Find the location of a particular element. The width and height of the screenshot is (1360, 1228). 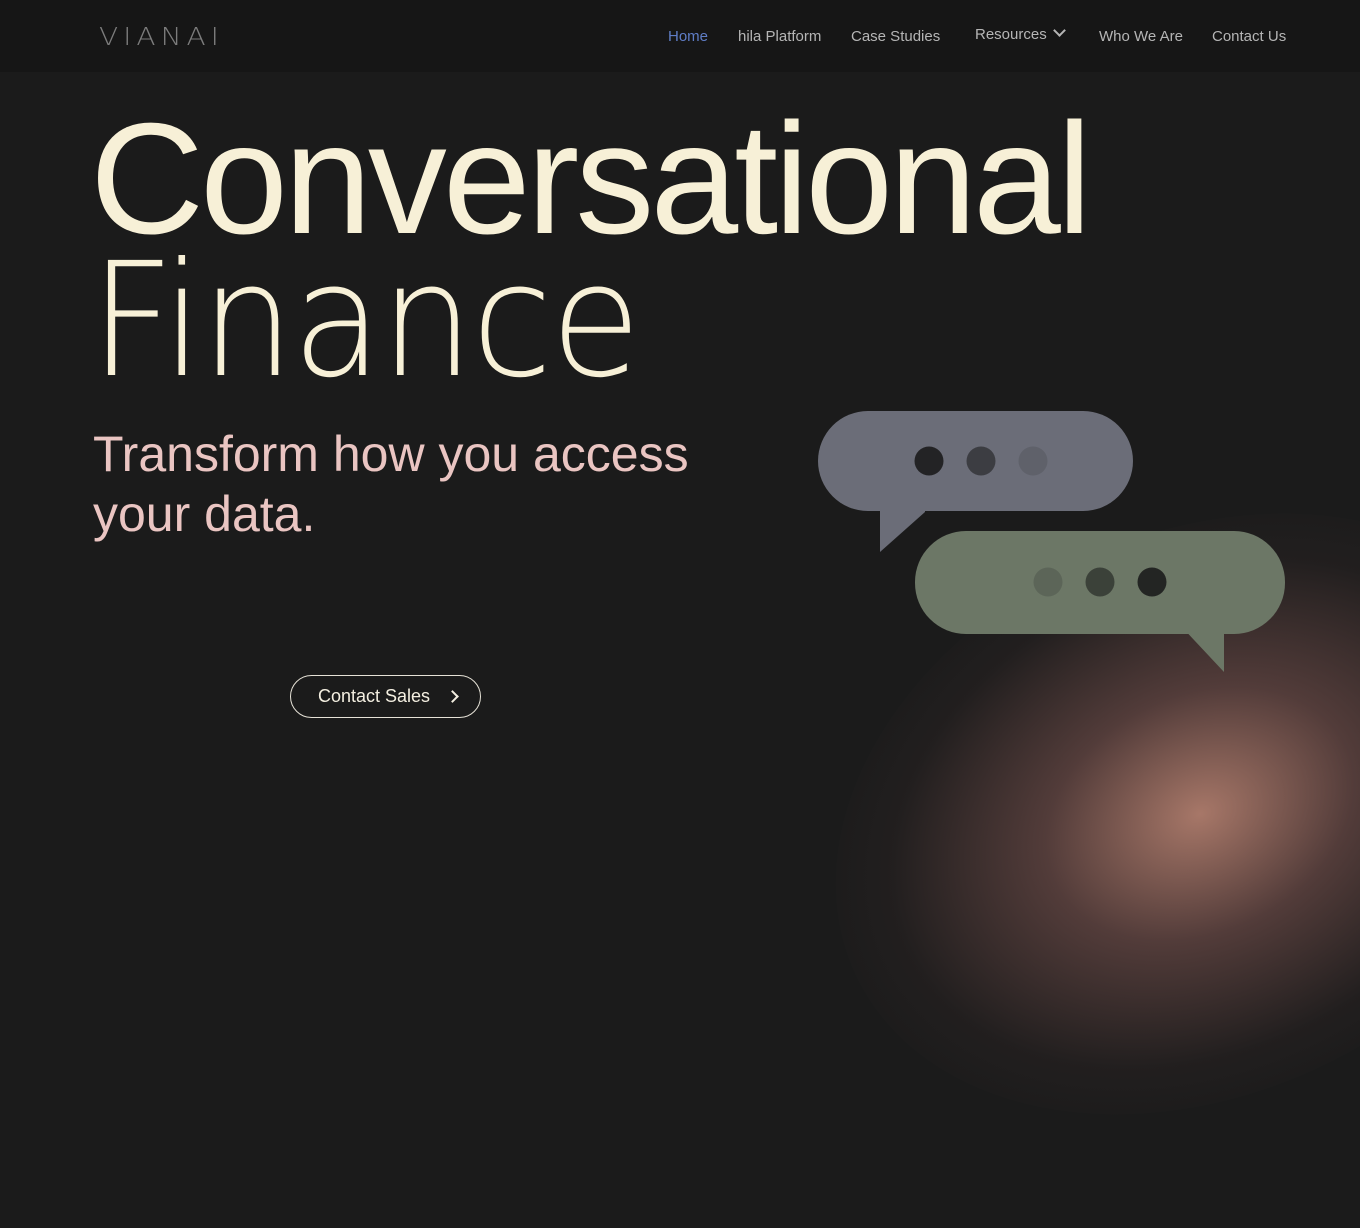

nav-who-we-are: Who We Are is located at coordinates (1141, 36).